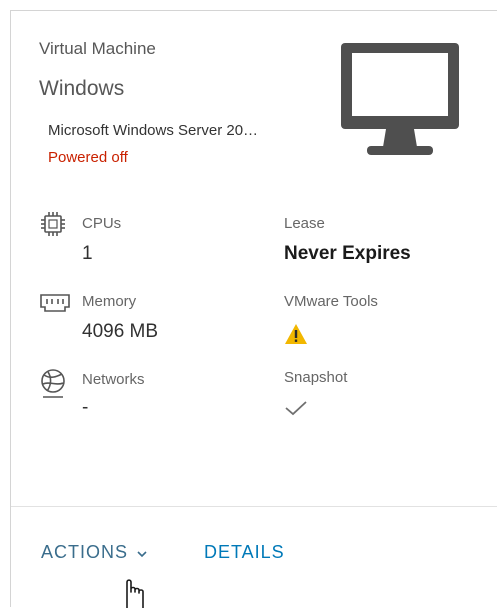 Image resolution: width=497 pixels, height=613 pixels. I want to click on vm-type-label: Virtual Machine, so click(97, 48).